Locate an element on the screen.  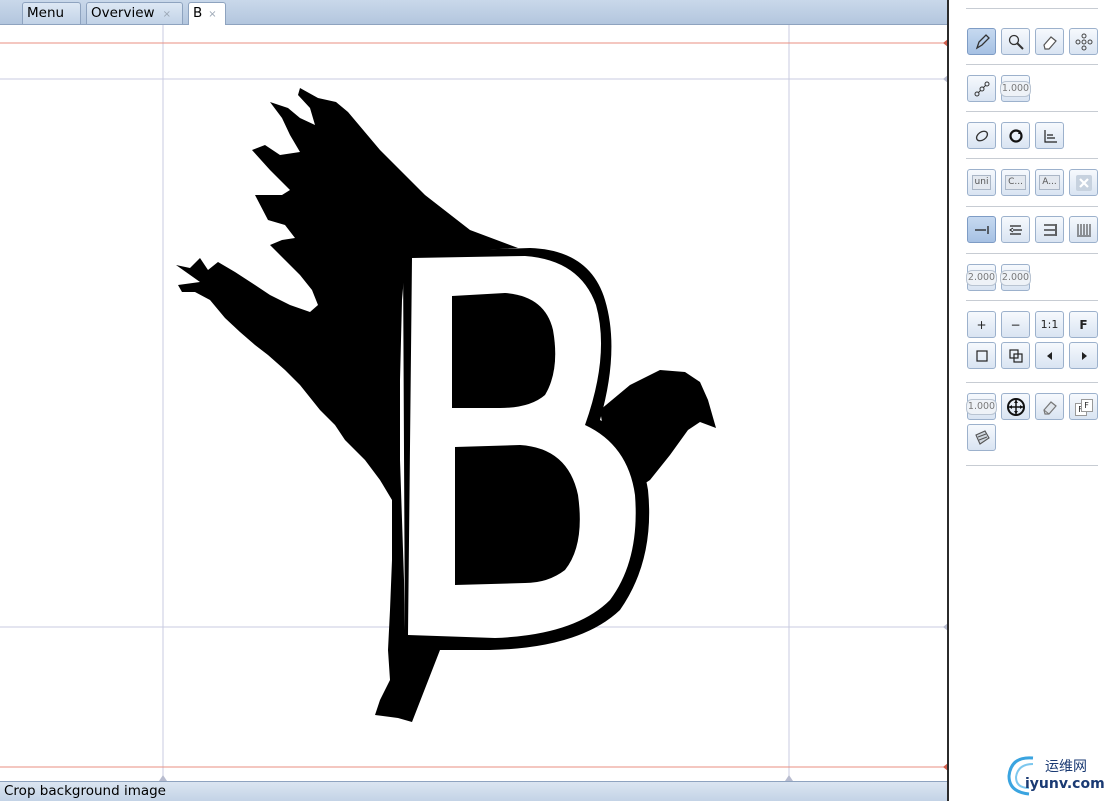
next-glyph-button is located at coordinates (1083, 355).